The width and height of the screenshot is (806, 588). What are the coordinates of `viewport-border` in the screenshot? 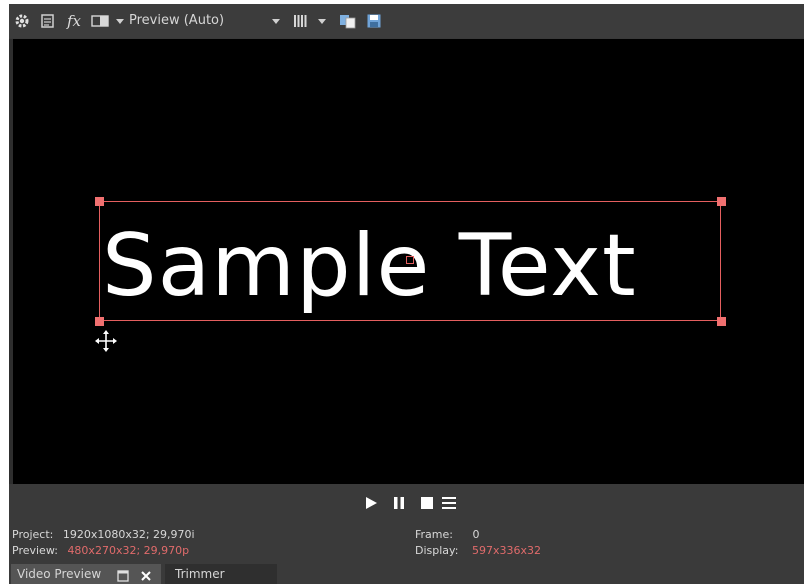 It's located at (11, 261).